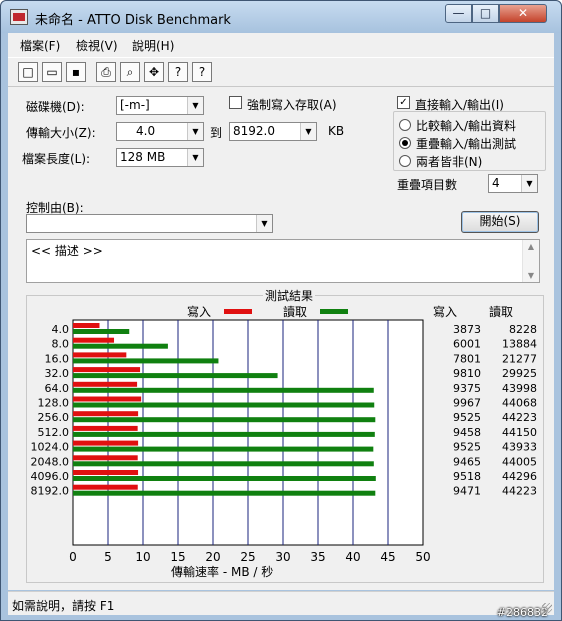 The height and width of the screenshot is (621, 562). Describe the element at coordinates (50, 491) in the screenshot. I see `y-category-label: 8192.0` at that location.